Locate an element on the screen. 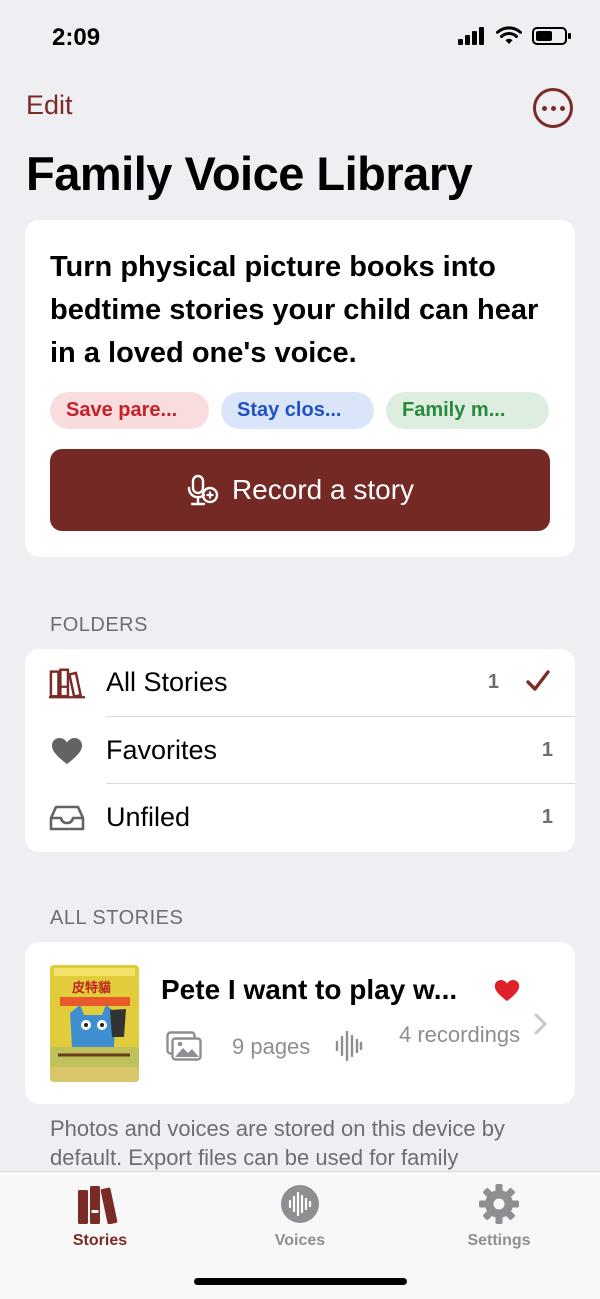 Image resolution: width=600 pixels, height=1299 pixels. record-story-button: Record a story is located at coordinates (300, 490).